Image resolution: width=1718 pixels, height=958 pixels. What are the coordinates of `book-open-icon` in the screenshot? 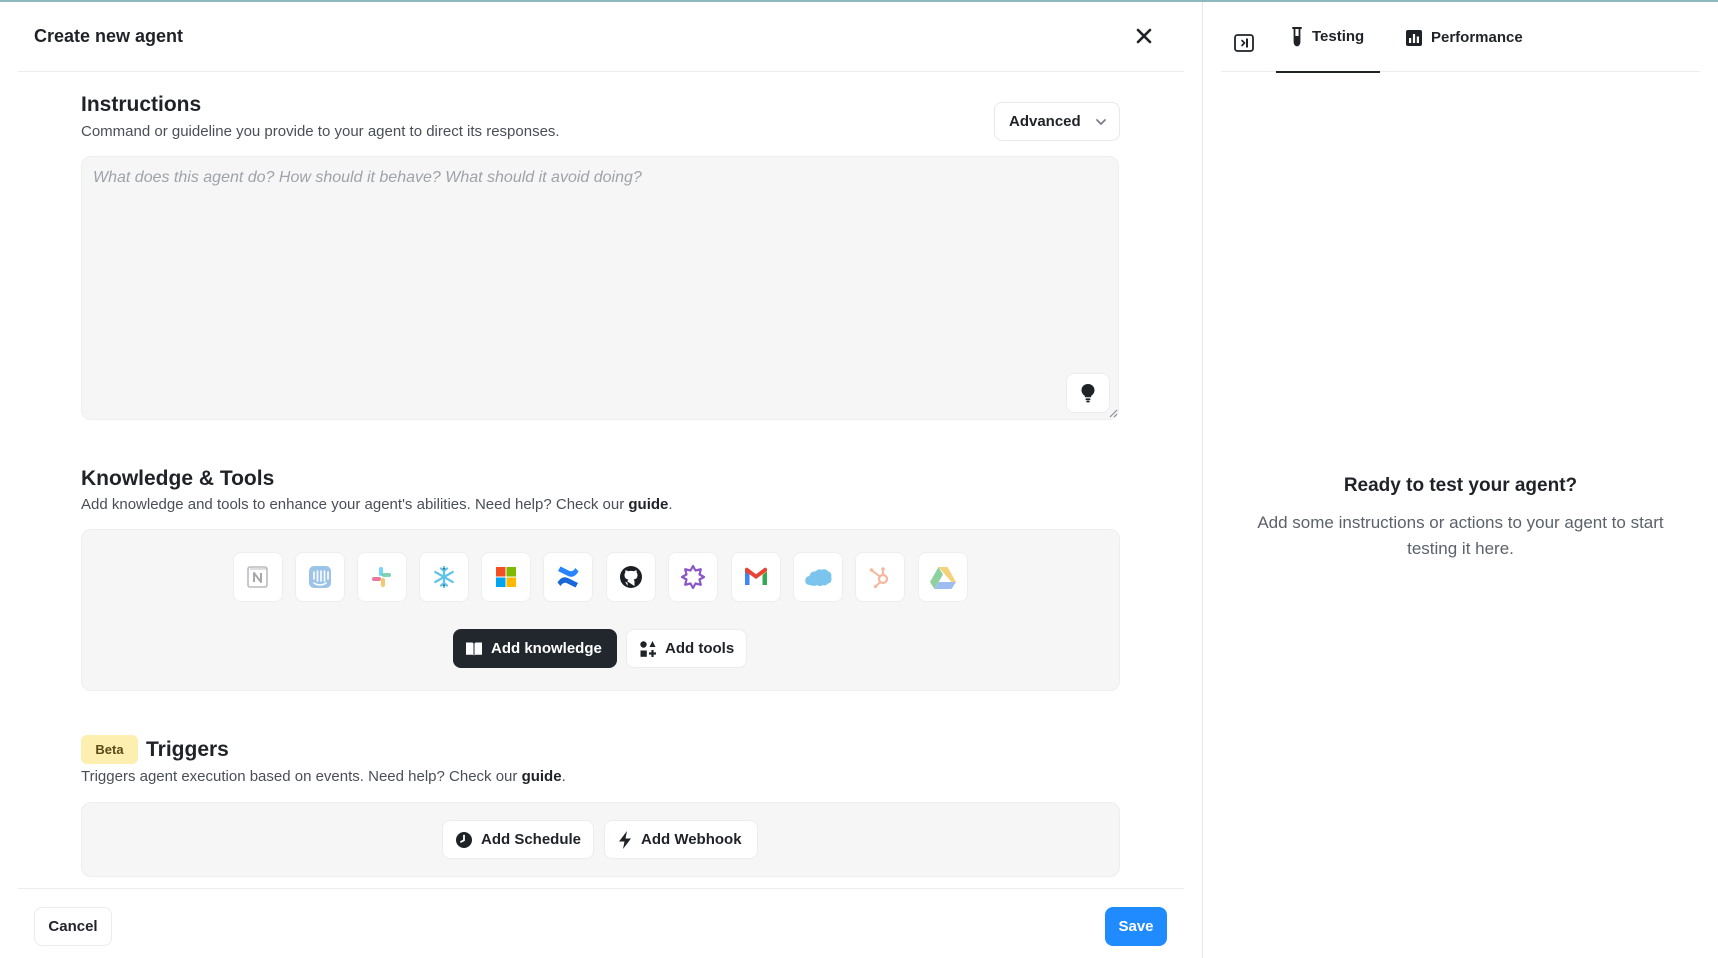 It's located at (474, 649).